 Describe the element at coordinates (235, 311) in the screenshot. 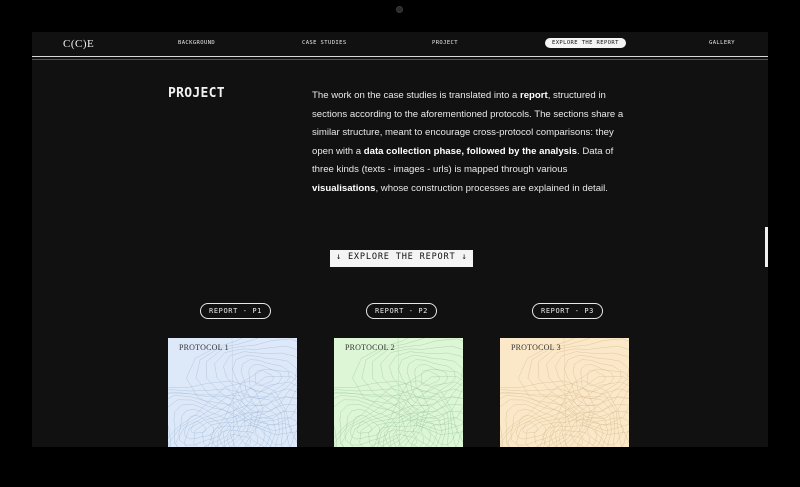

I see `report-p1-button: REPORT - P1` at that location.